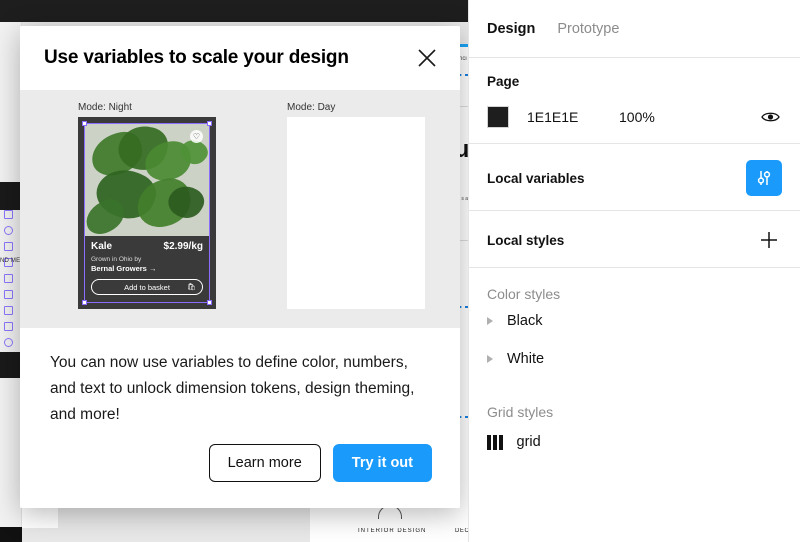 The height and width of the screenshot is (542, 800). I want to click on preview-day-column: Mode: Day, so click(356, 205).